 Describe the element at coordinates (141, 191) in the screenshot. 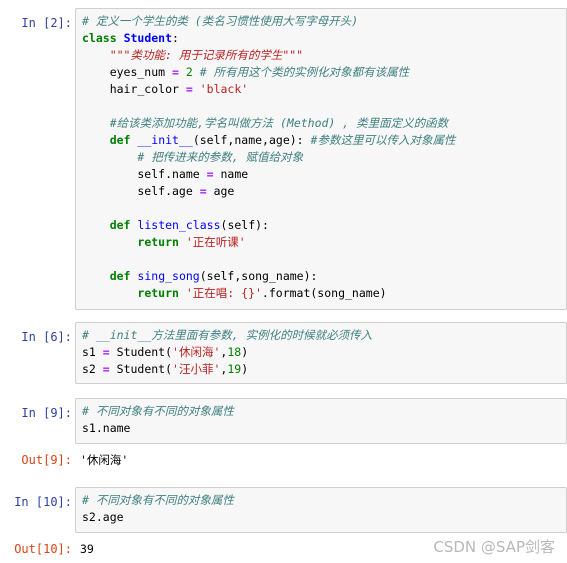

I see `code-token: self.age` at that location.